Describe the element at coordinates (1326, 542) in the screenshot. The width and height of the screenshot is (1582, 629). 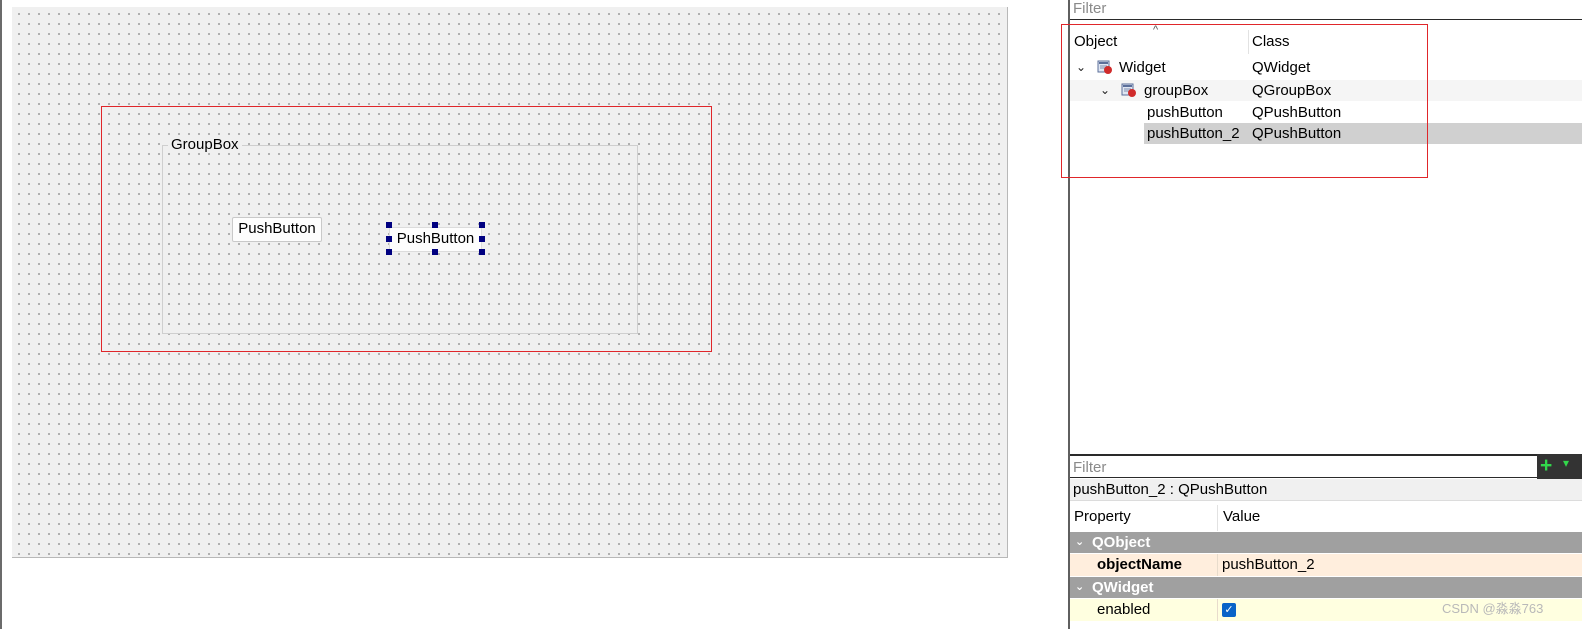
I see `category-row-qobject: ⌄ QObject` at that location.